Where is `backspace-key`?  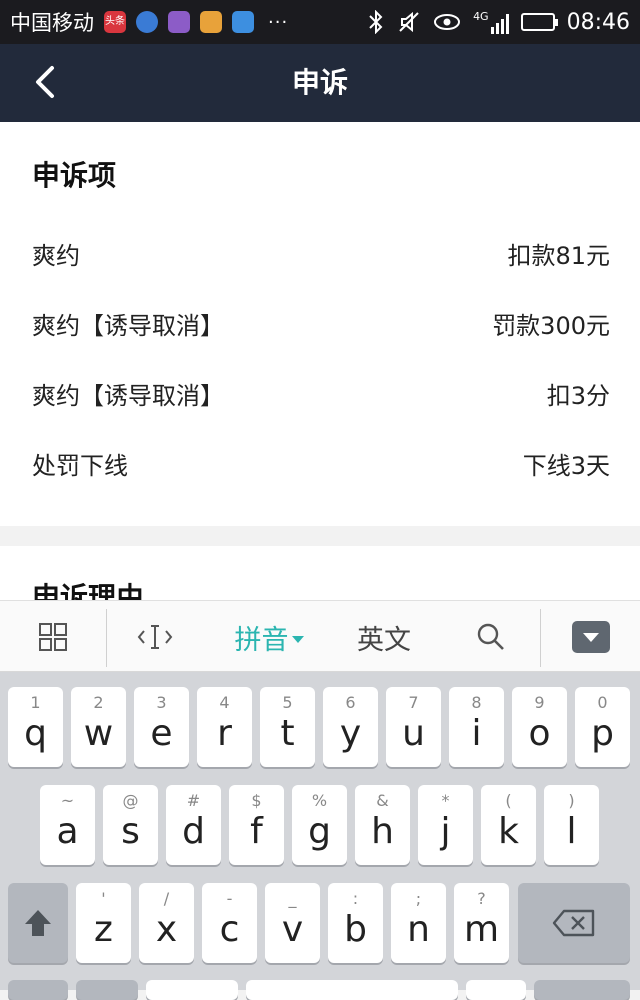
backspace-key is located at coordinates (574, 923).